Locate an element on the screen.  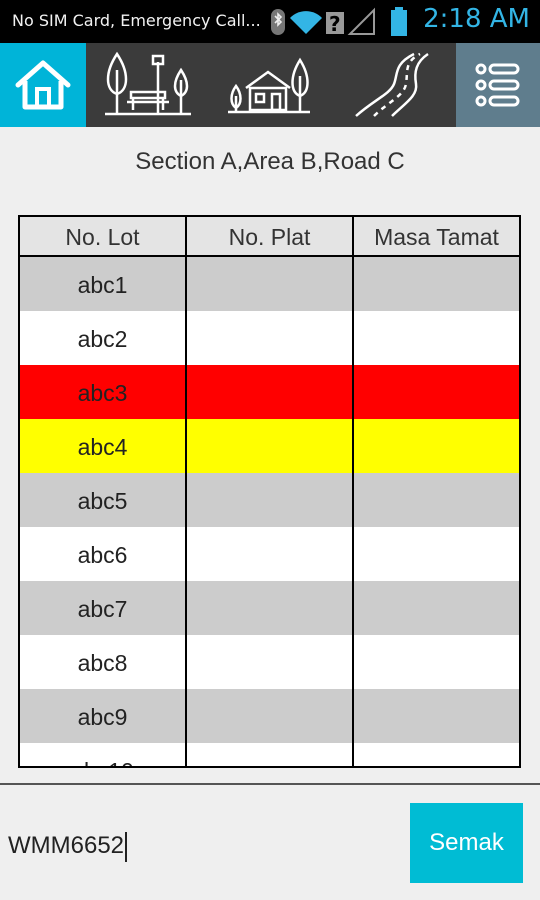
table-header: No. Lot No. Plat Masa Tamat is located at coordinates (269, 237).